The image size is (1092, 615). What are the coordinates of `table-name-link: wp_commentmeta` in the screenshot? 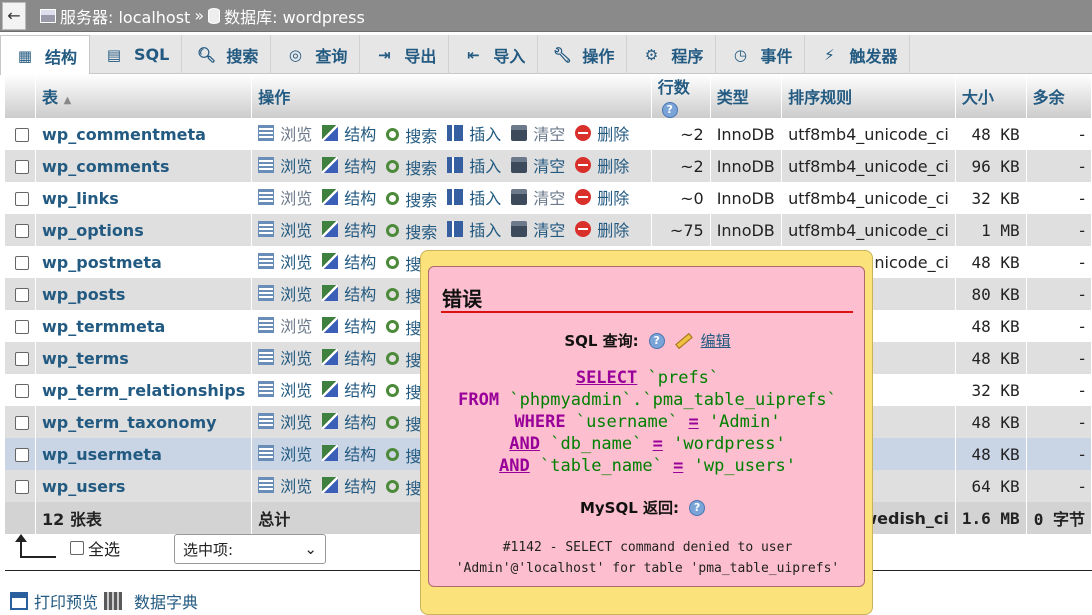 It's located at (124, 134).